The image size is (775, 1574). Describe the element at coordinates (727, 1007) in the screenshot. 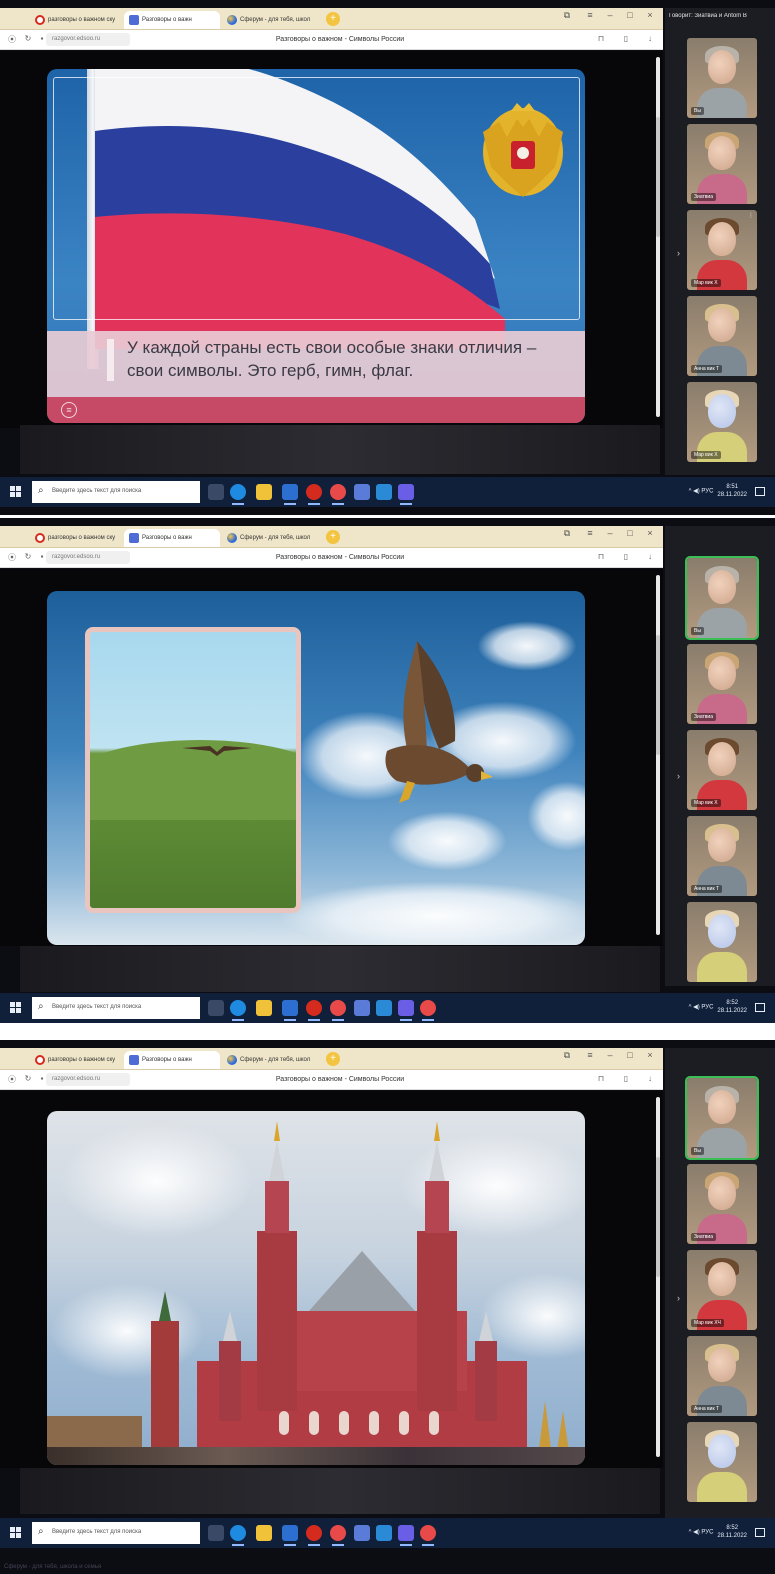

I see `system-tray: ^ ◀) РУС8:52 28.11.2022` at that location.